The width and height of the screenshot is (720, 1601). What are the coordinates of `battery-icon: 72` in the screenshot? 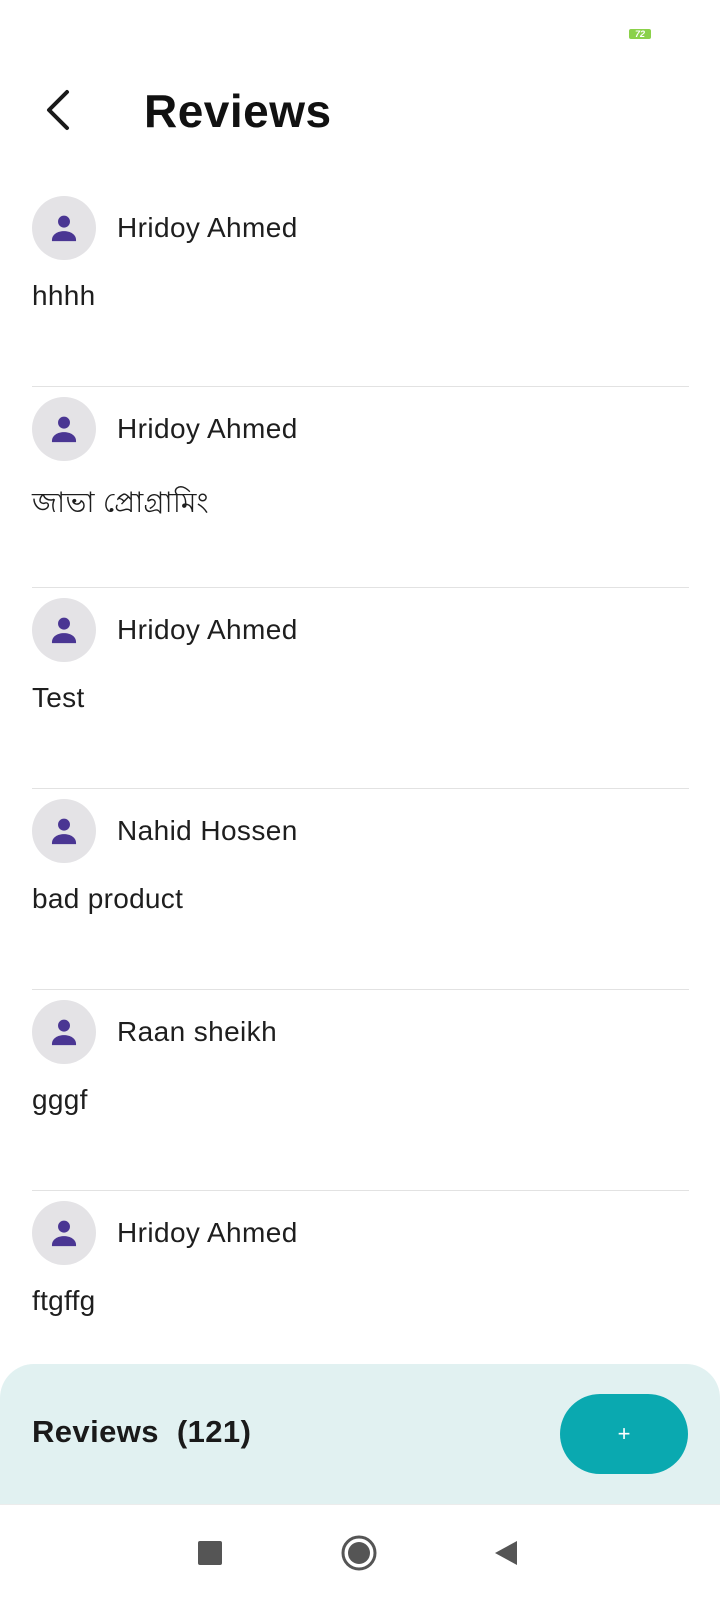 It's located at (640, 34).